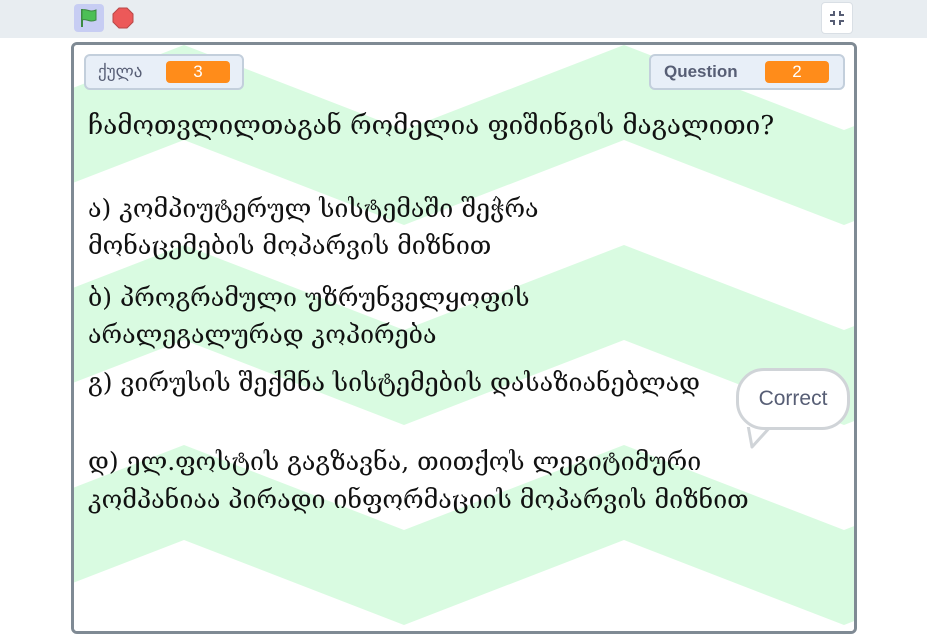 The height and width of the screenshot is (636, 927). What do you see at coordinates (797, 72) in the screenshot?
I see `question-value: 2` at bounding box center [797, 72].